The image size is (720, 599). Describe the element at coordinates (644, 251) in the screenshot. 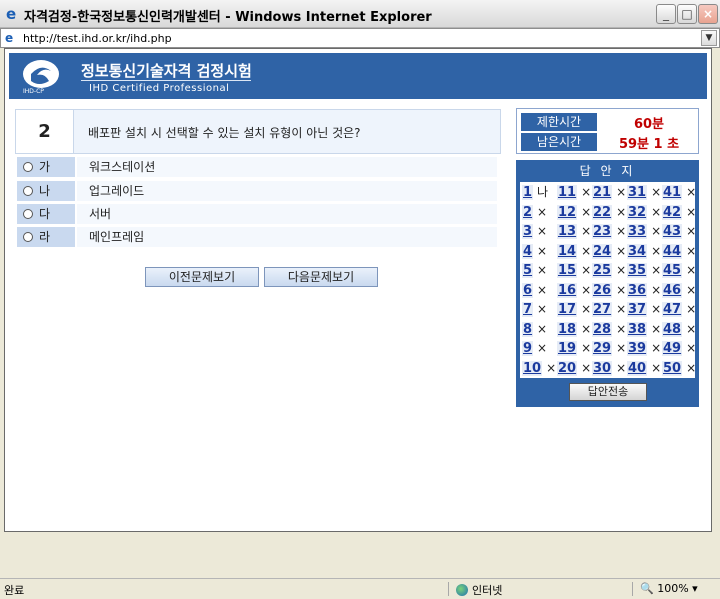

I see `answer-cell: 34 ×` at that location.